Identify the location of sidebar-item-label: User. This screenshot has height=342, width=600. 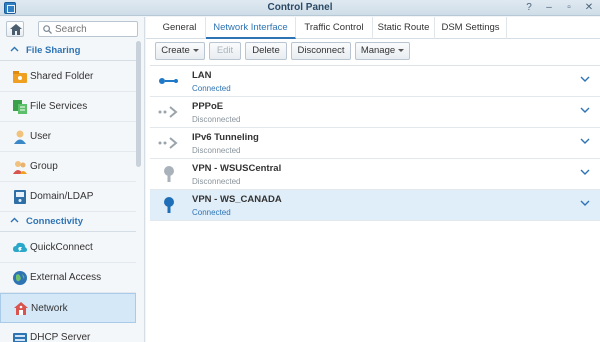
(41, 136).